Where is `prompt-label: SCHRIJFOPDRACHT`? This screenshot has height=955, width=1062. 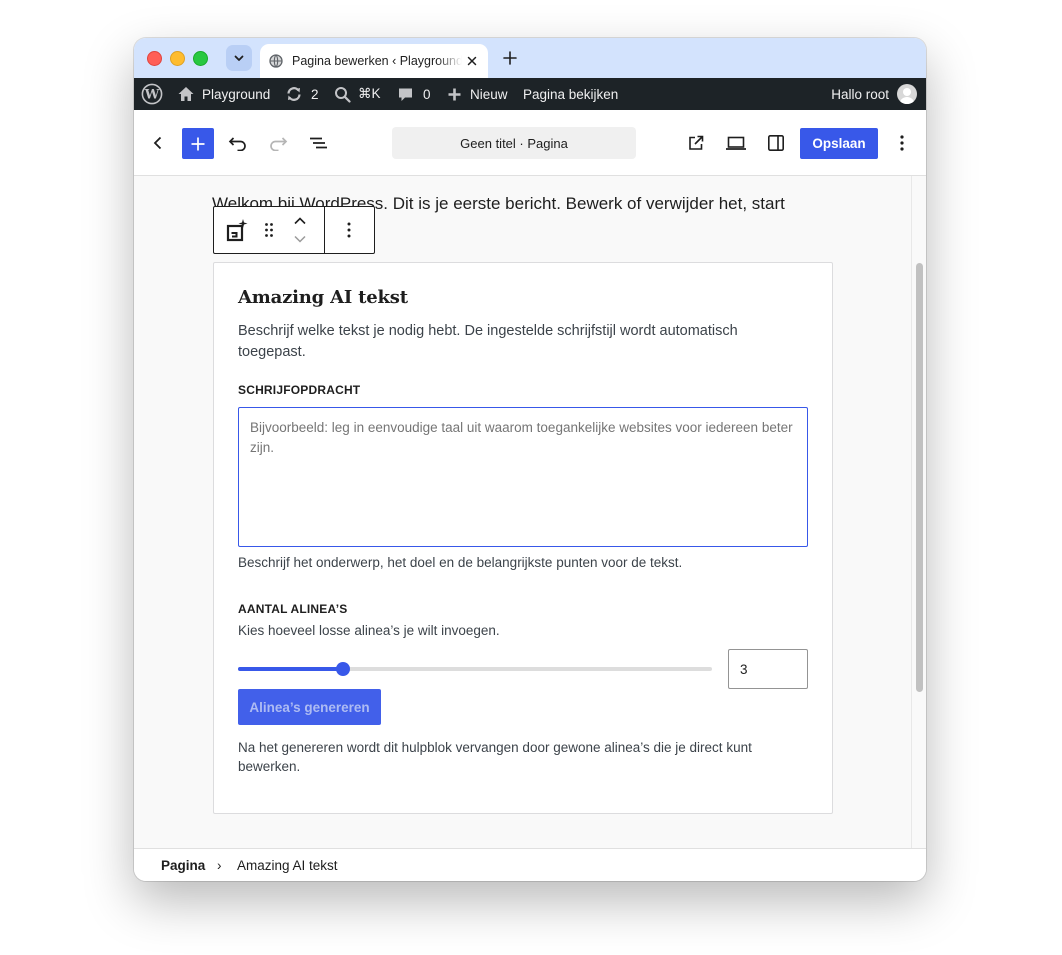
prompt-label: SCHRIJFOPDRACHT is located at coordinates (299, 390).